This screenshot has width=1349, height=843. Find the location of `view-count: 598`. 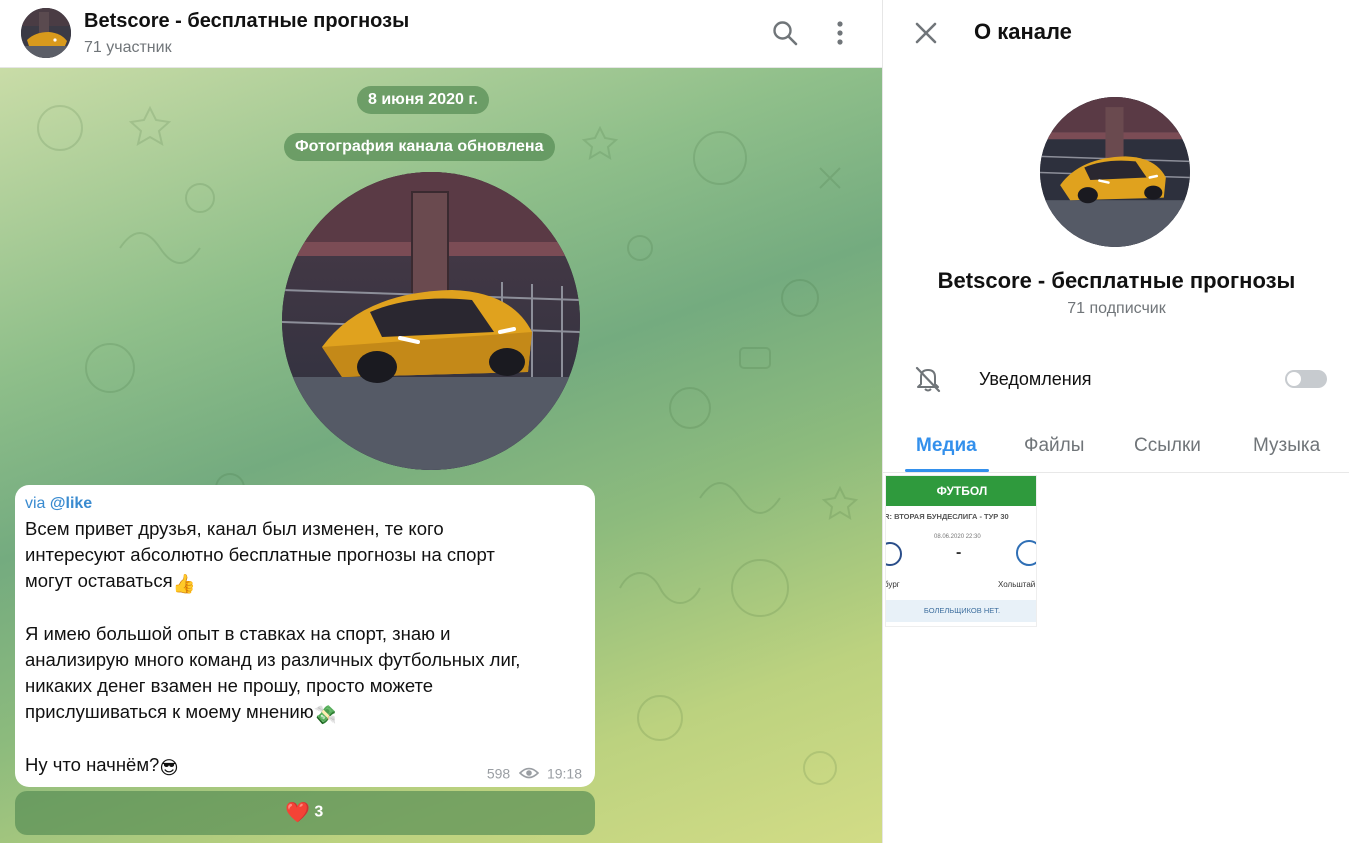

view-count: 598 is located at coordinates (498, 773).